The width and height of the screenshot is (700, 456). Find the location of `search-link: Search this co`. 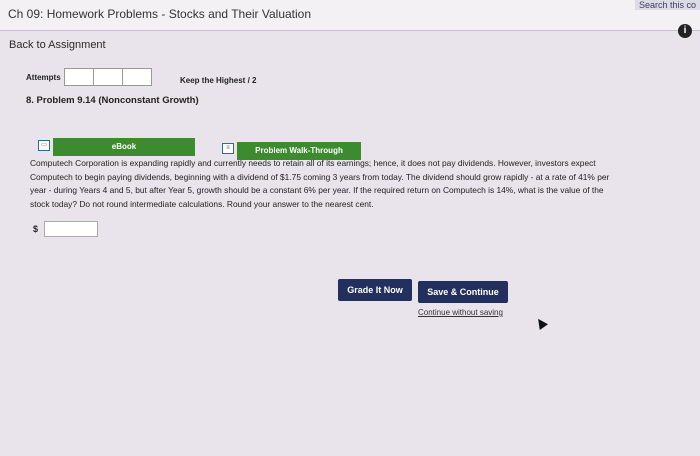

search-link: Search this co is located at coordinates (667, 5).